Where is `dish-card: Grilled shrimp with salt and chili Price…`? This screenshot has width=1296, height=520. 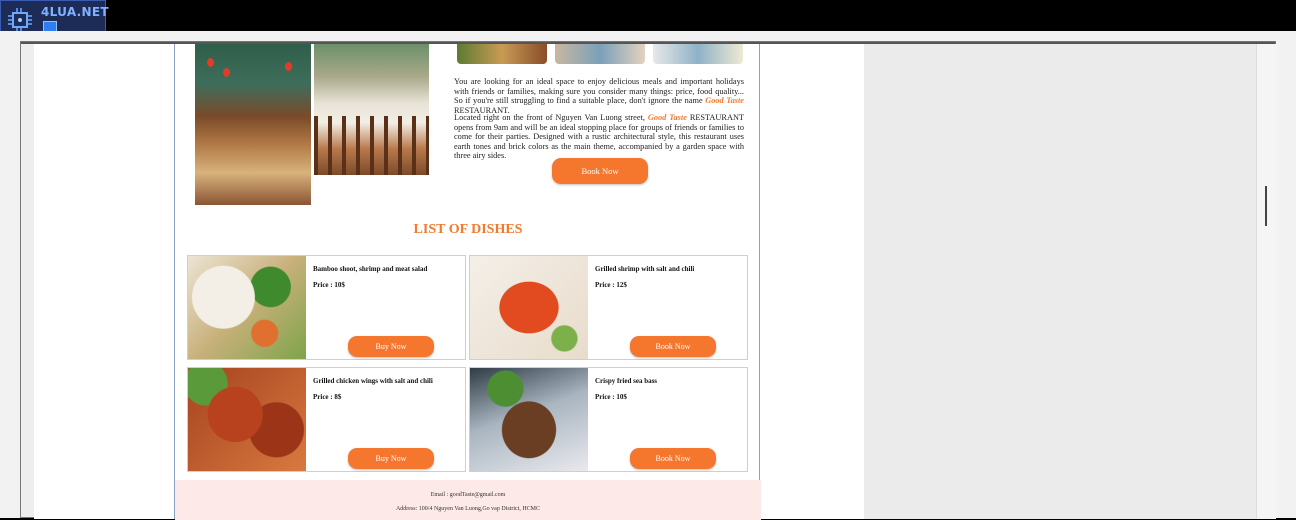 dish-card: Grilled shrimp with salt and chili Price… is located at coordinates (608, 307).